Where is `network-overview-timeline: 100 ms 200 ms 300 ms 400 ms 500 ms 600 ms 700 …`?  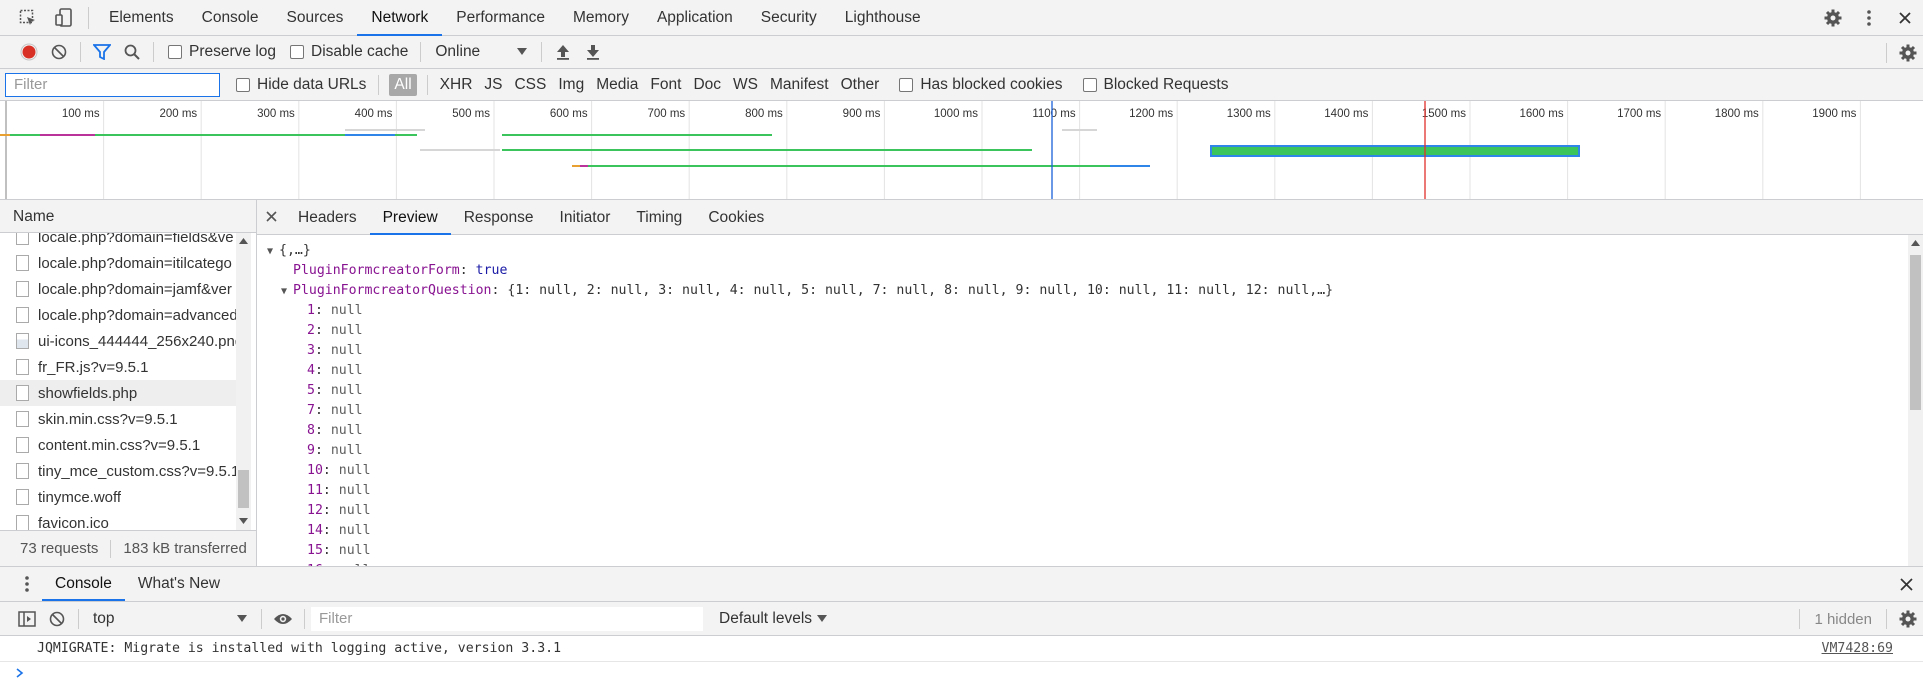
network-overview-timeline: 100 ms 200 ms 300 ms 400 ms 500 ms 600 ms 700 … is located at coordinates (961, 150).